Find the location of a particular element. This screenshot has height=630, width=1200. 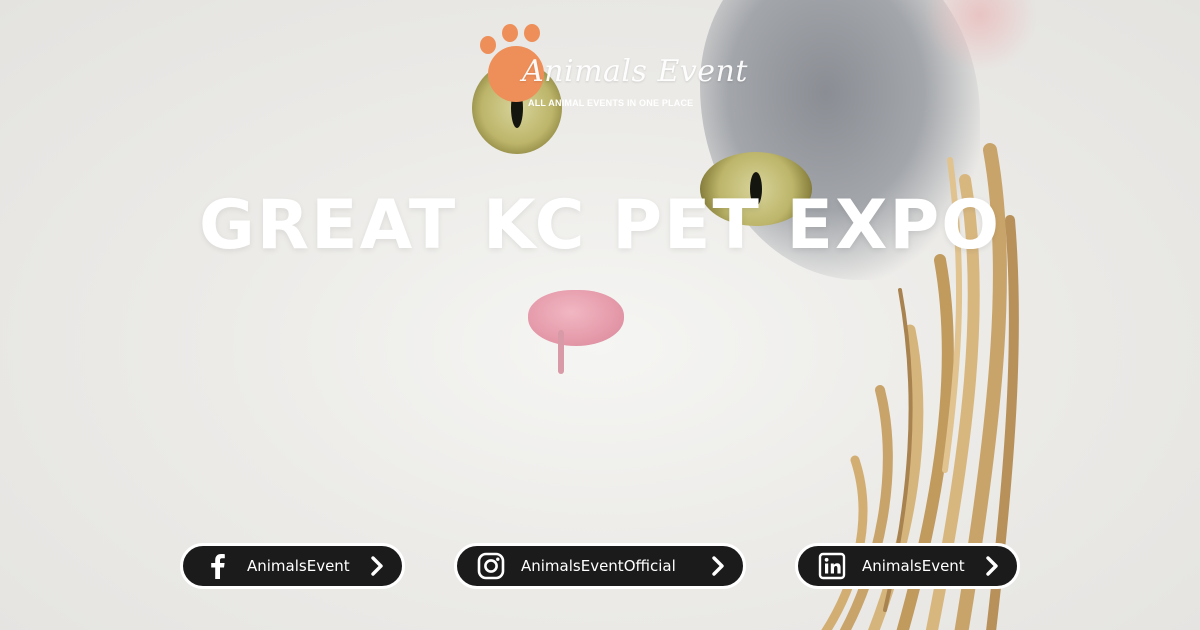

facebook-link-button: AnimalsEvent is located at coordinates (292, 566).